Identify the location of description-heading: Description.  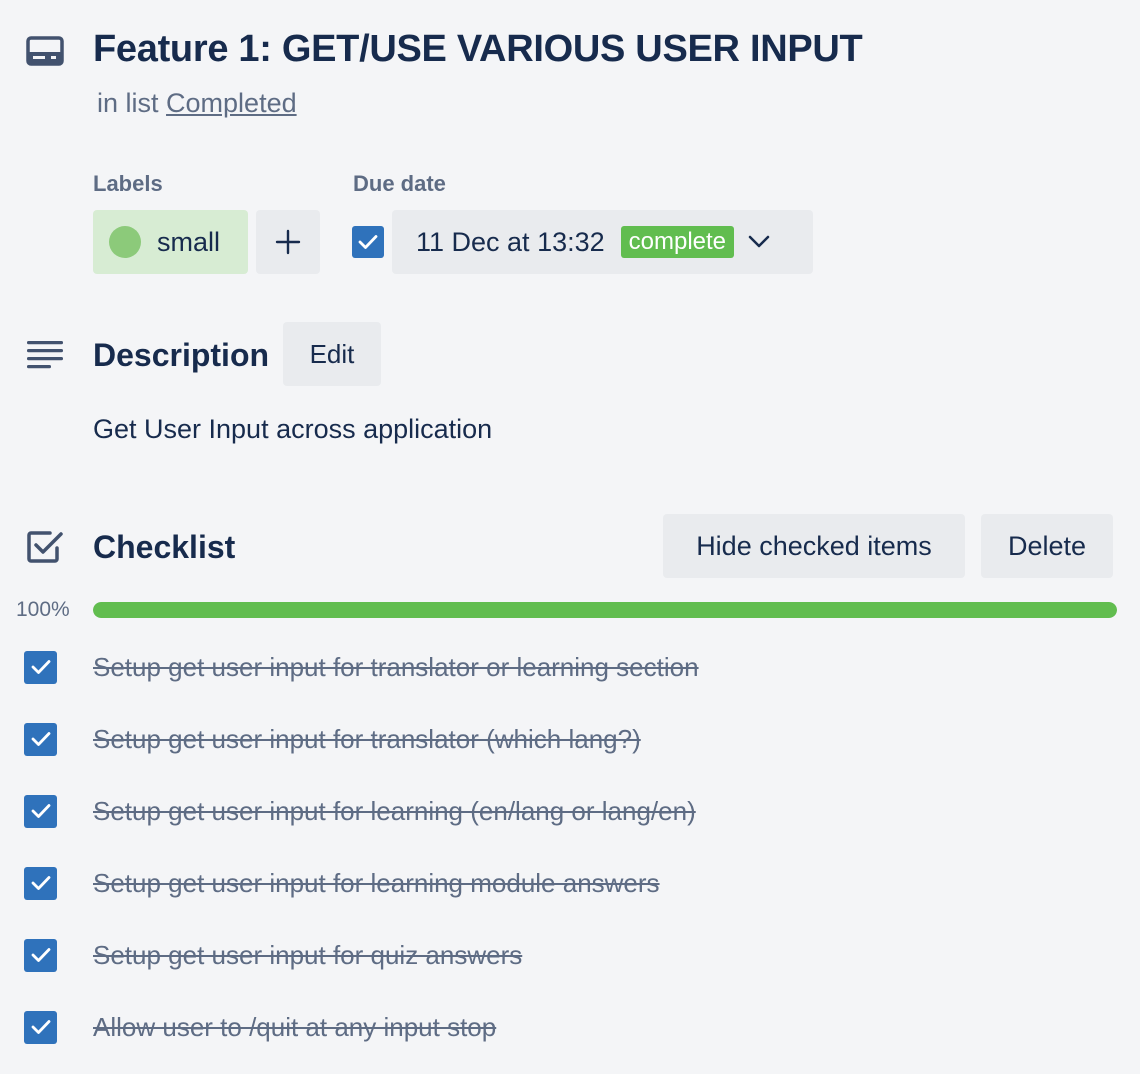
(181, 355).